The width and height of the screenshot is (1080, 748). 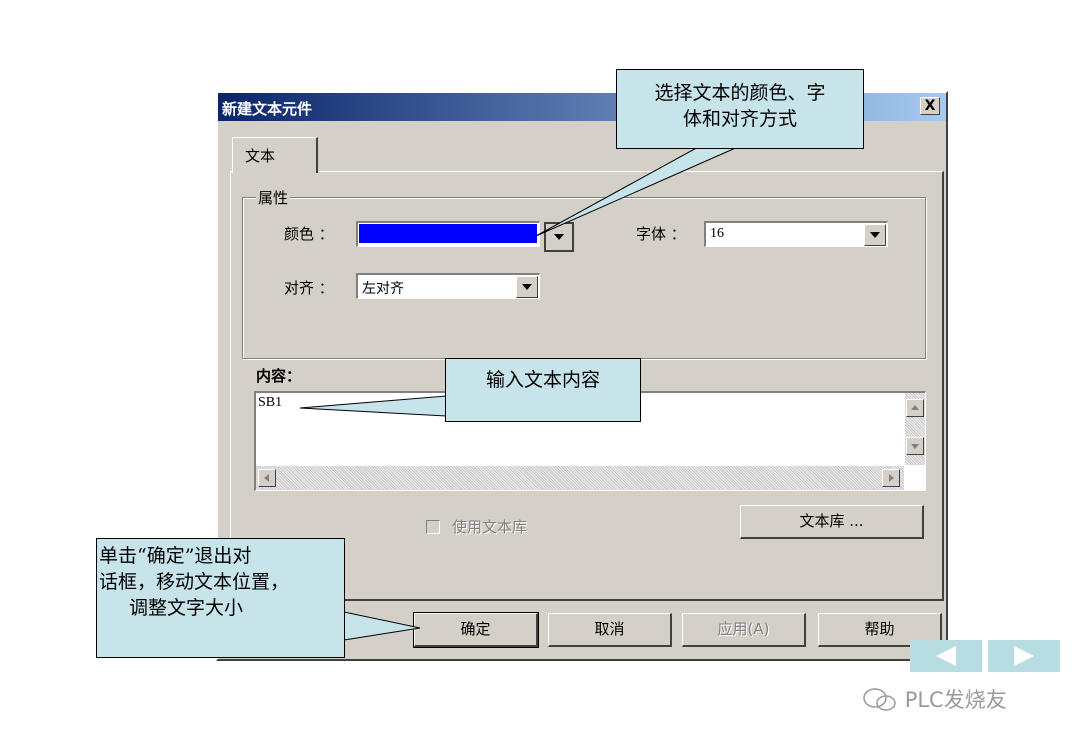 I want to click on scroll-down-button, so click(x=915, y=446).